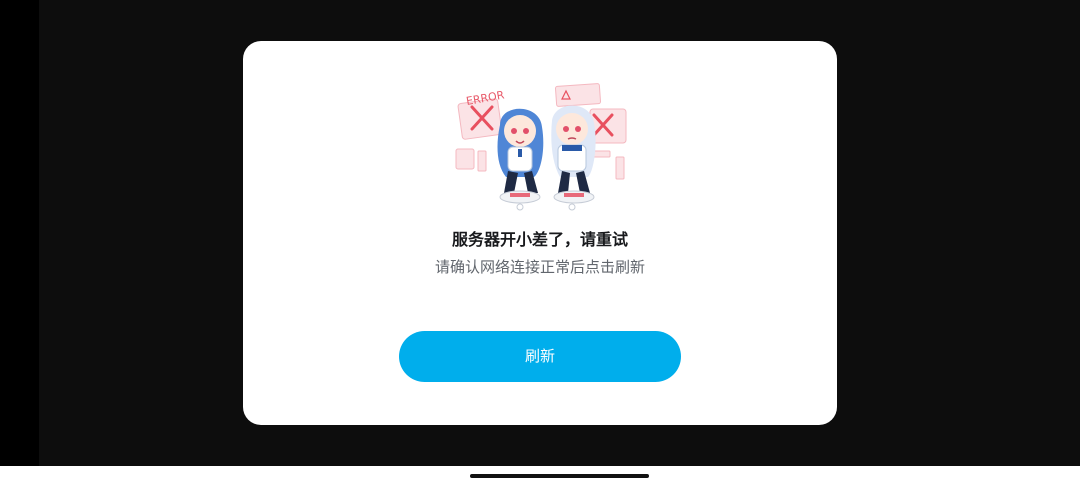 This screenshot has width=1080, height=486. I want to click on error-title: 服务器开小差了，请重试, so click(539, 239).